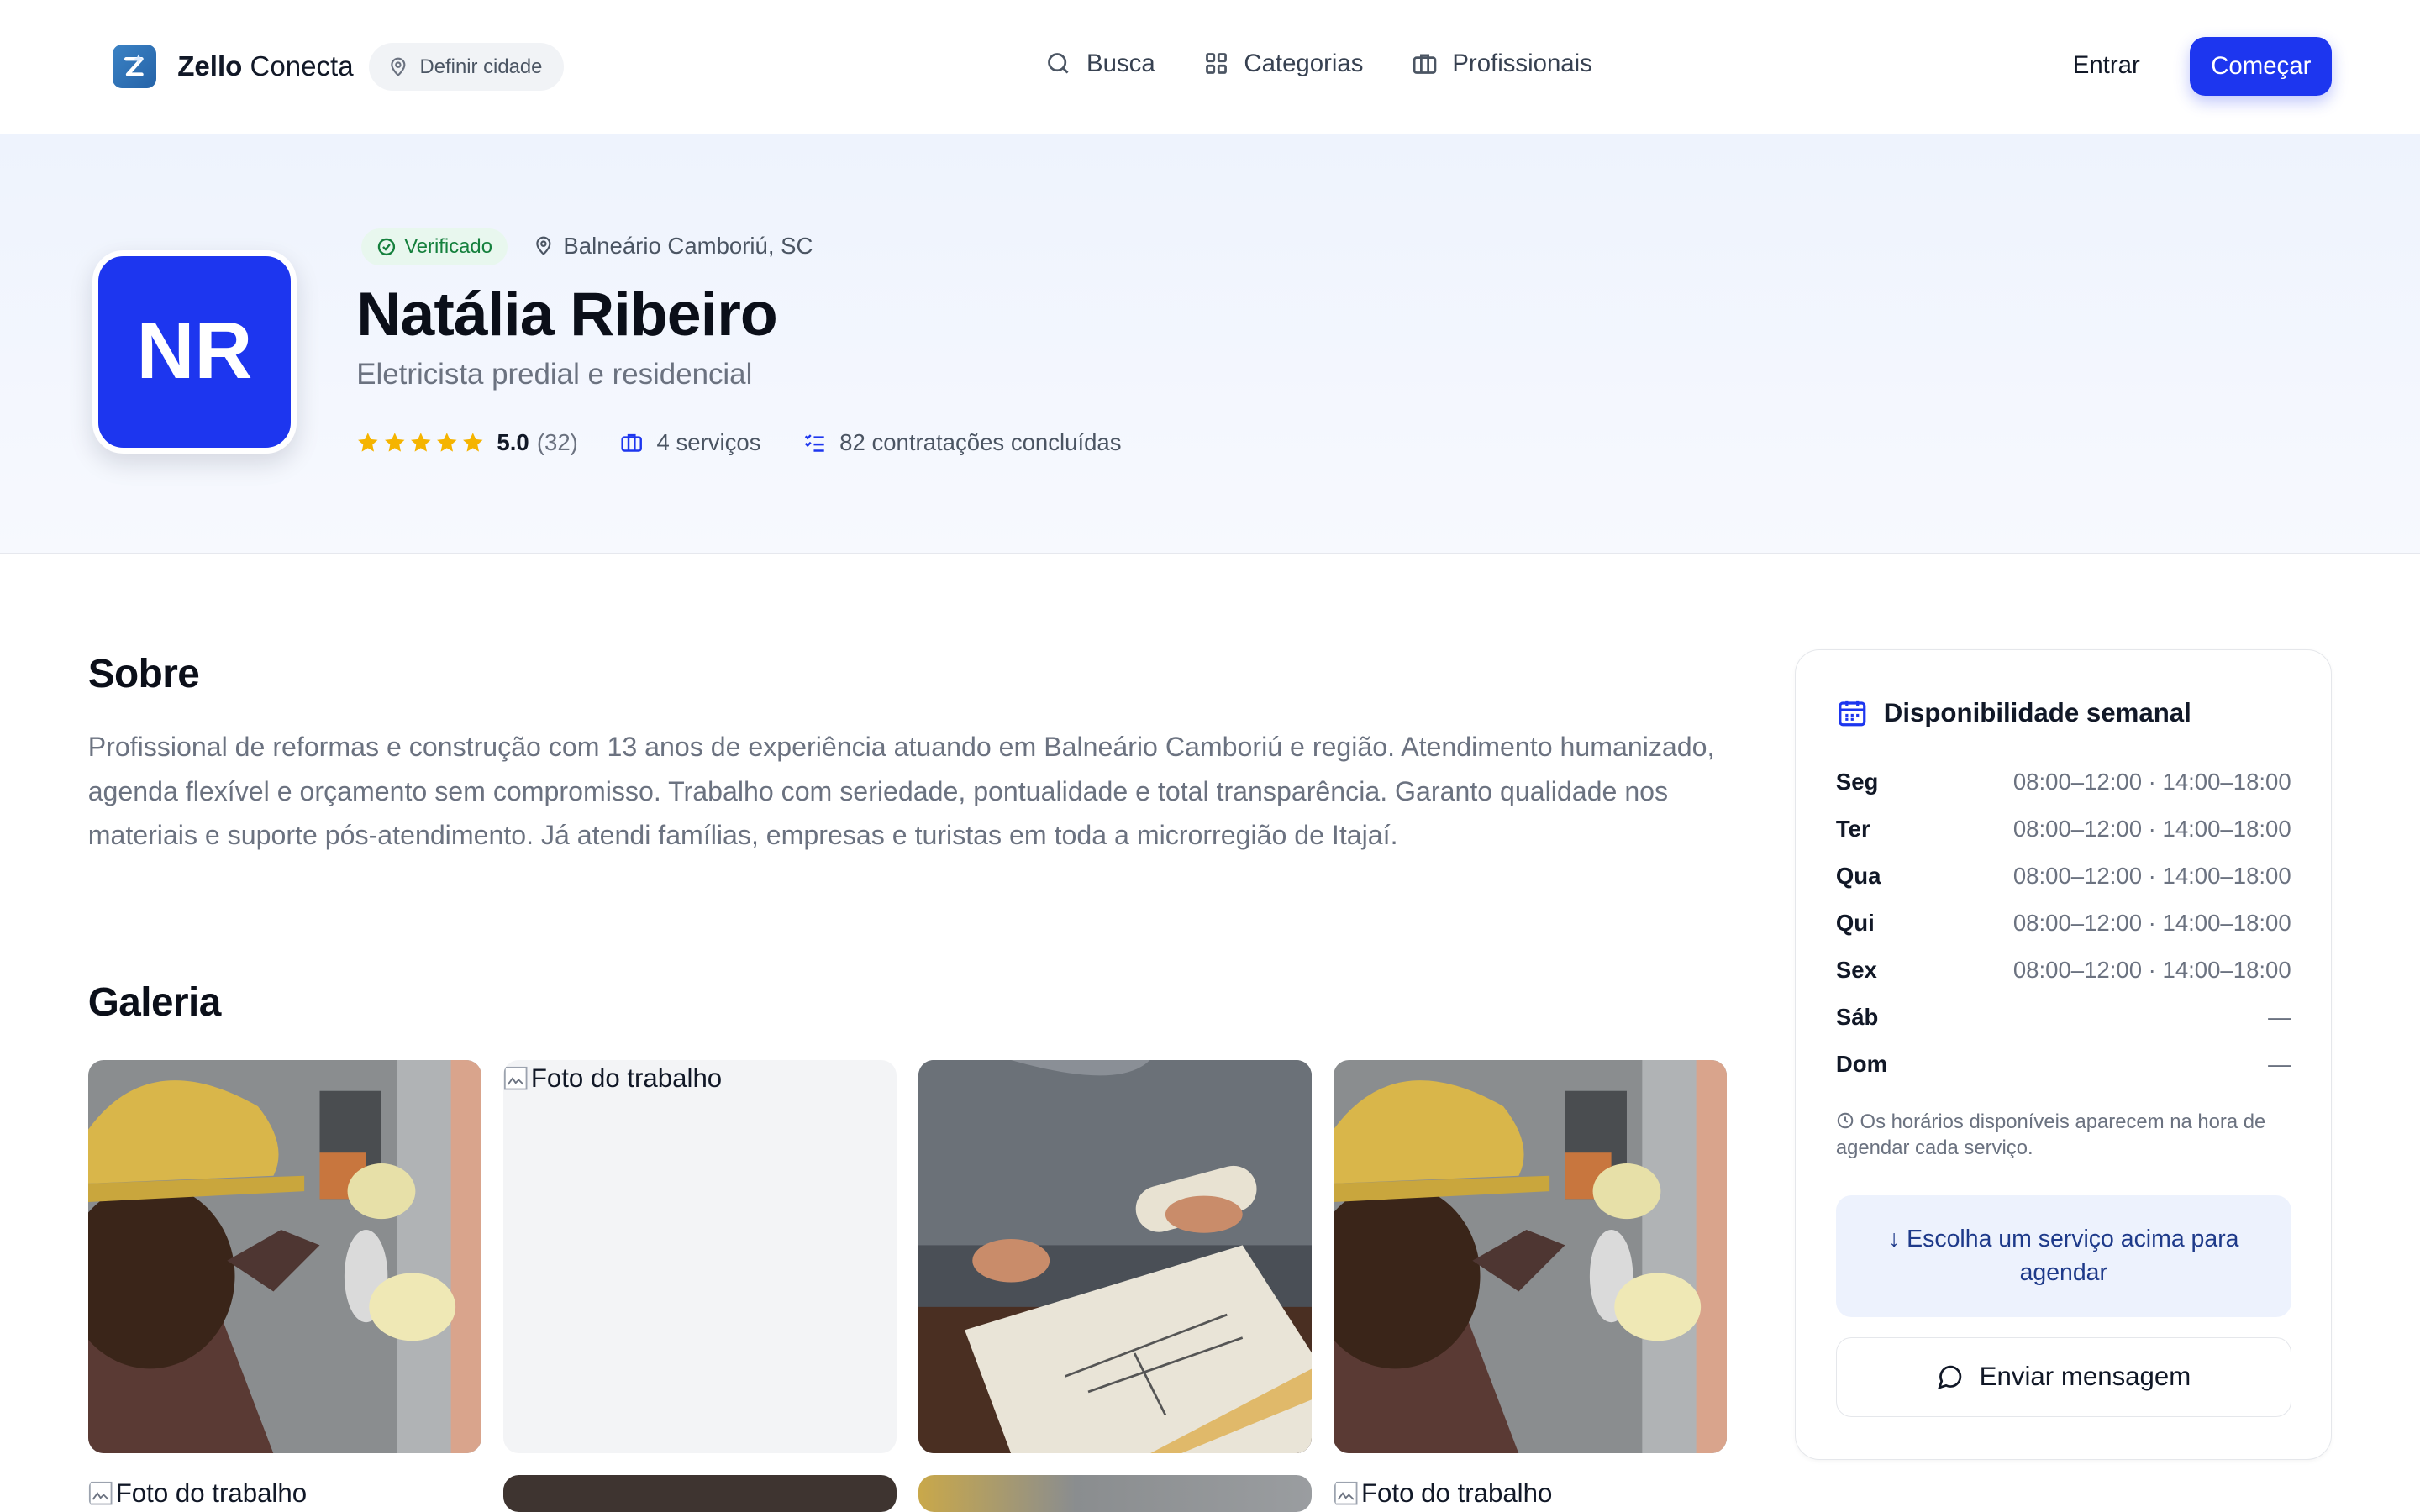  I want to click on star-rating, so click(420, 442).